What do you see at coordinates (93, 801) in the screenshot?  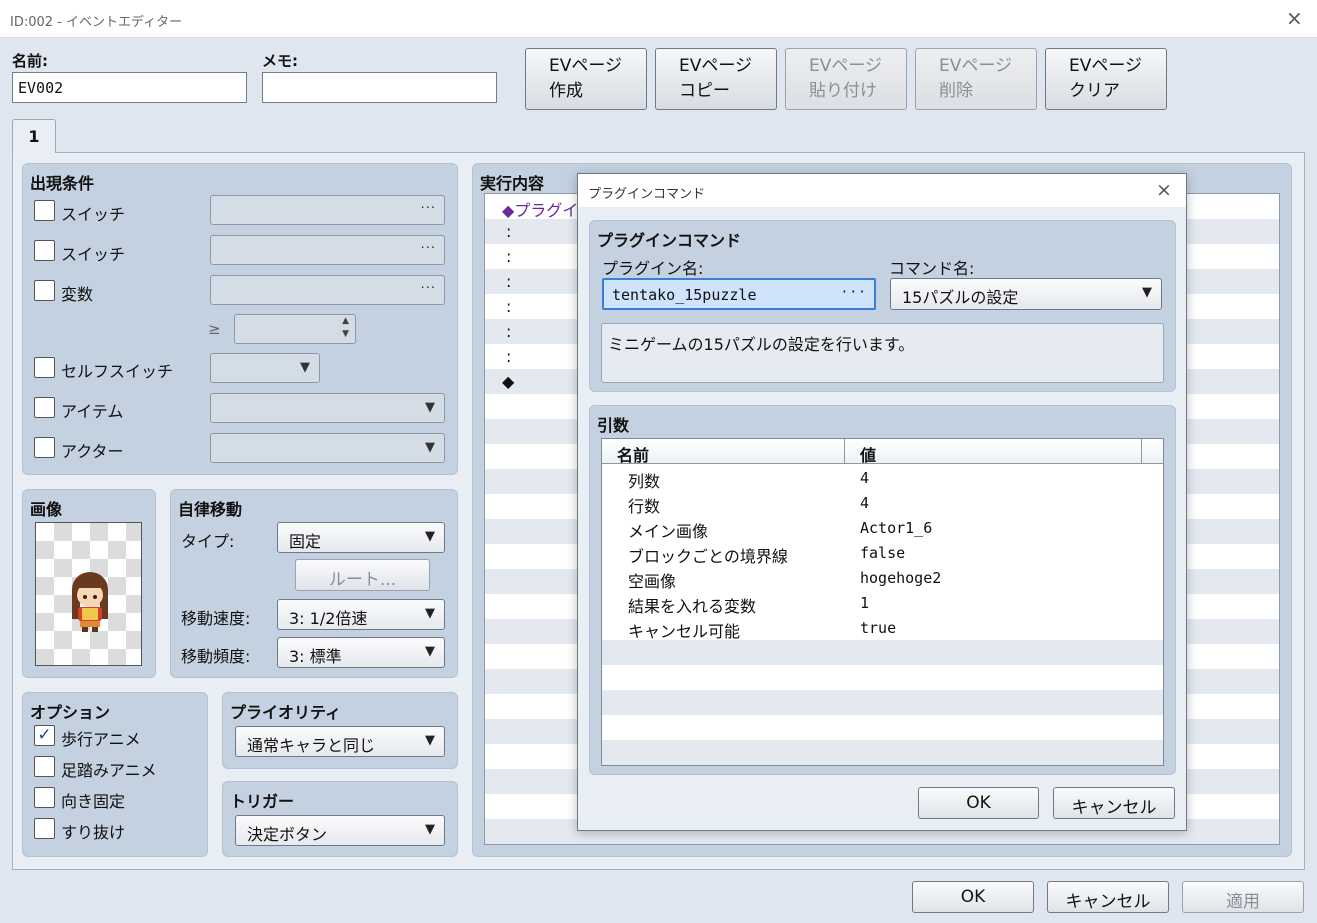 I see `option-direction-fix-label: 向き固定` at bounding box center [93, 801].